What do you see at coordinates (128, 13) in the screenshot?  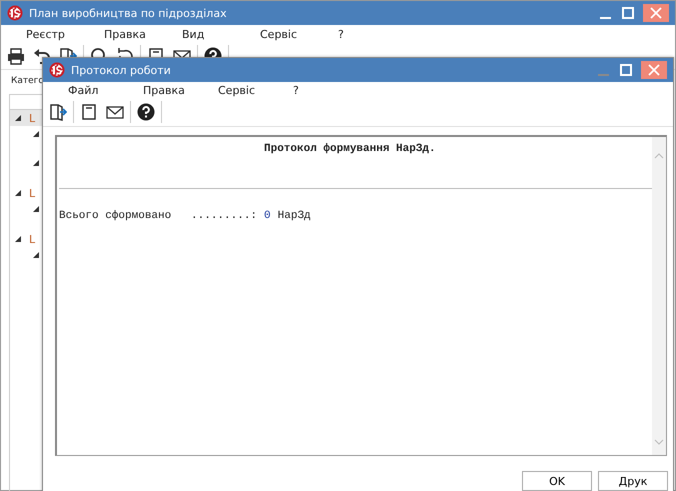 I see `window-title: План виробництва по підрозділах` at bounding box center [128, 13].